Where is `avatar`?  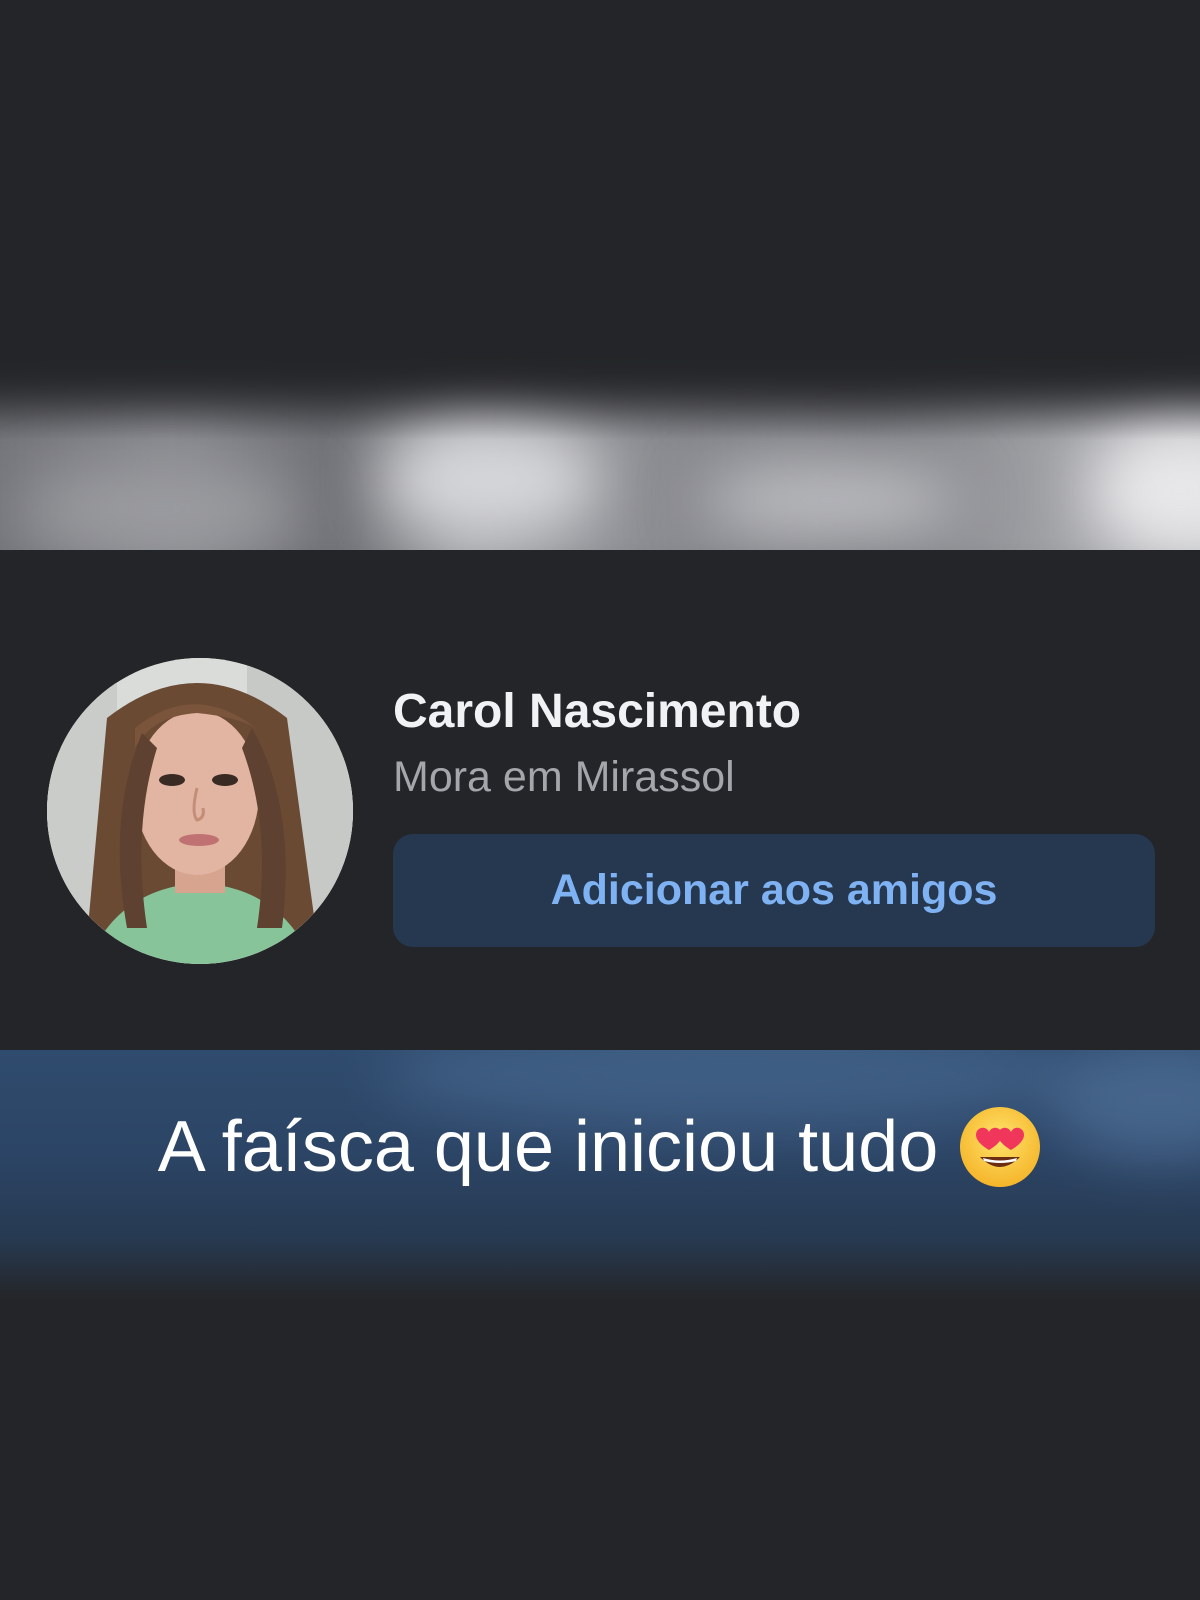
avatar is located at coordinates (200, 811).